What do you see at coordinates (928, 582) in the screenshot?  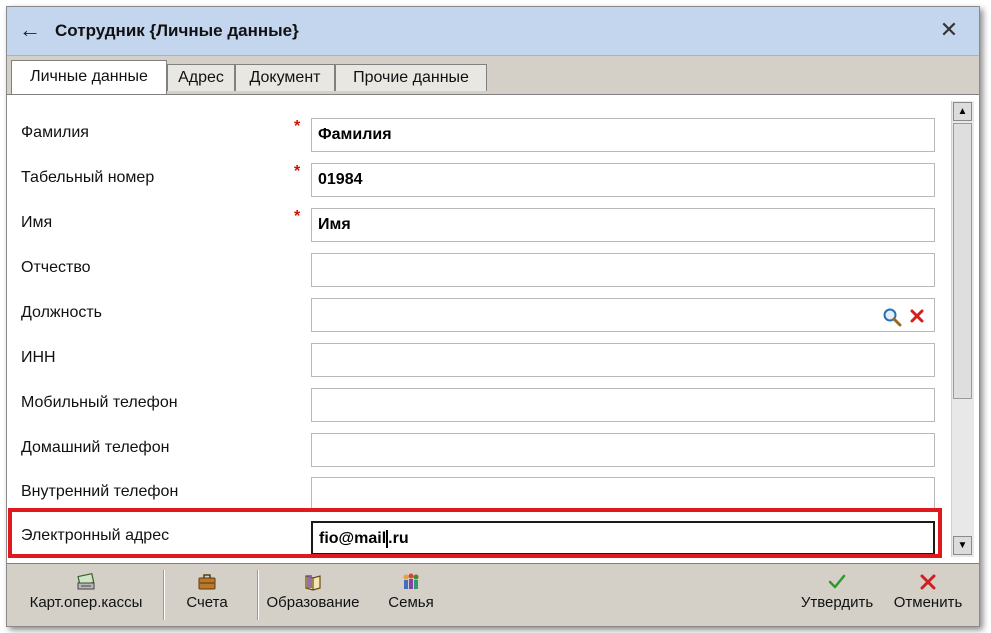 I see `cancel-x-icon` at bounding box center [928, 582].